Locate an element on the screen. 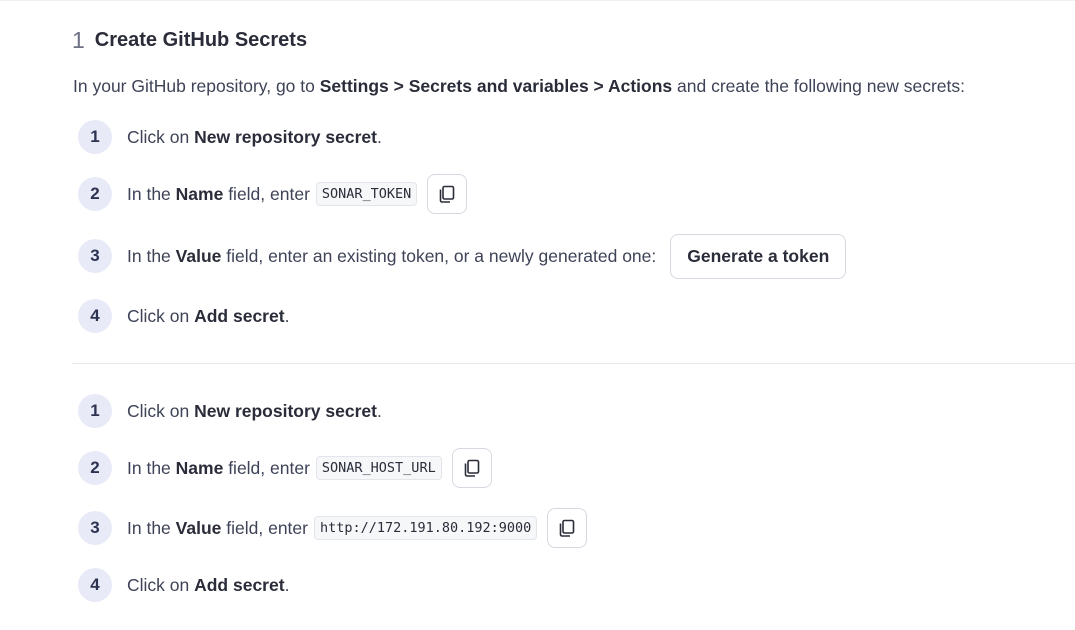  group1-step-4: 4 Click on Add secret. is located at coordinates (183, 316).